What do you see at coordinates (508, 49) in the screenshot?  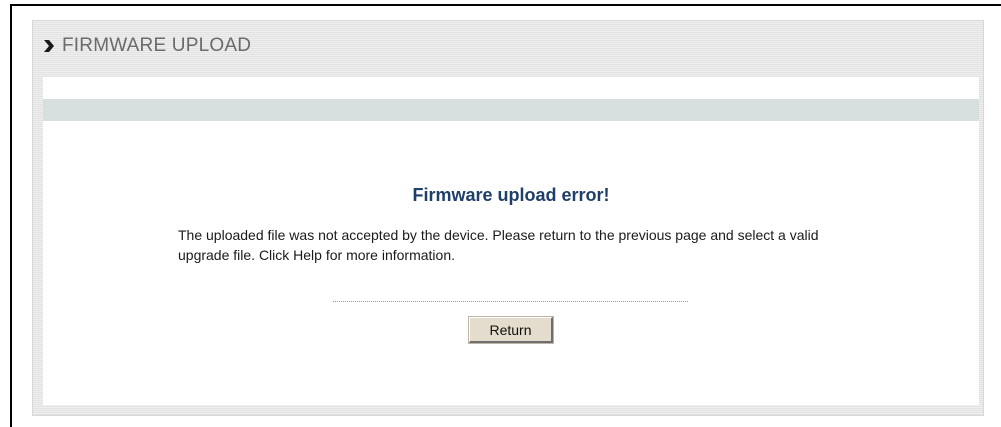 I see `panel-header: FIRMWARE UPLOAD` at bounding box center [508, 49].